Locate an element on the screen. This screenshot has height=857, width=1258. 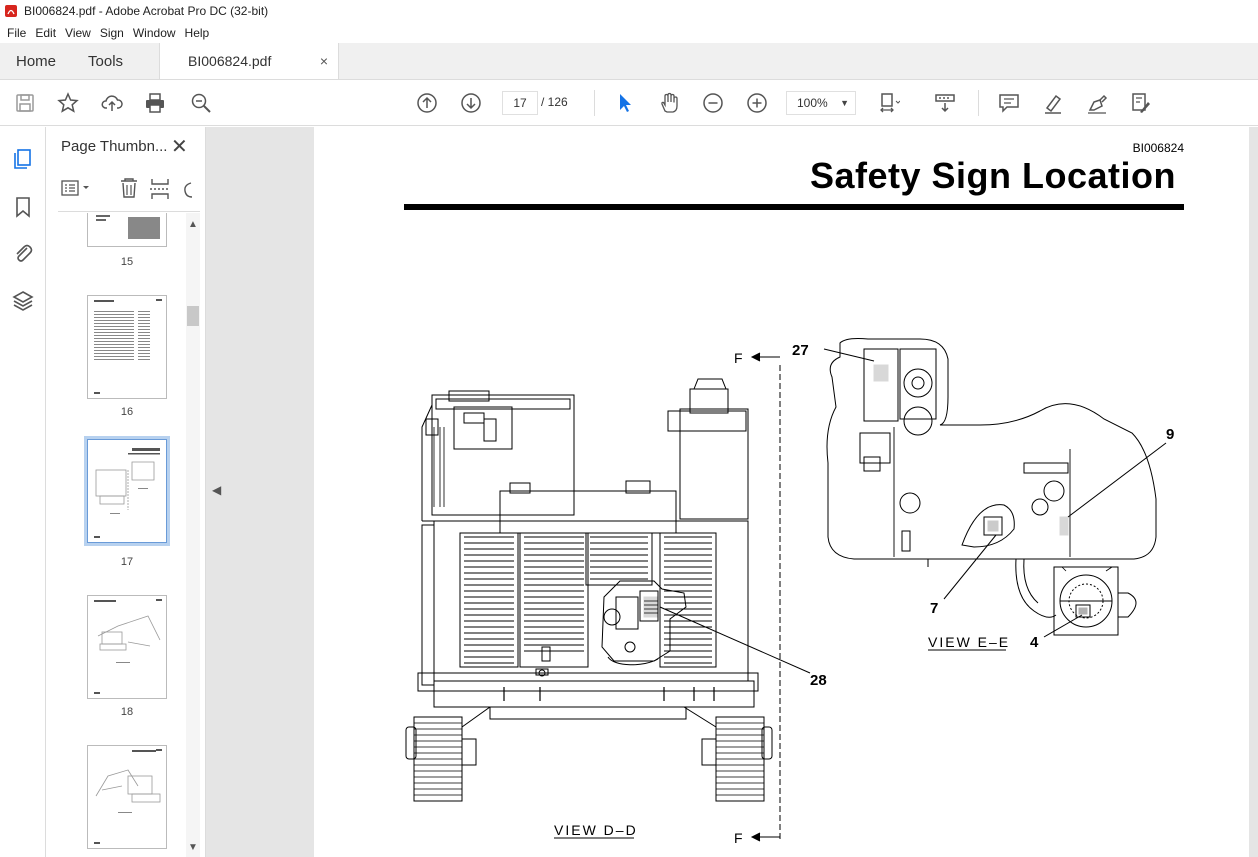
zoom-out-icon is located at coordinates (713, 103).